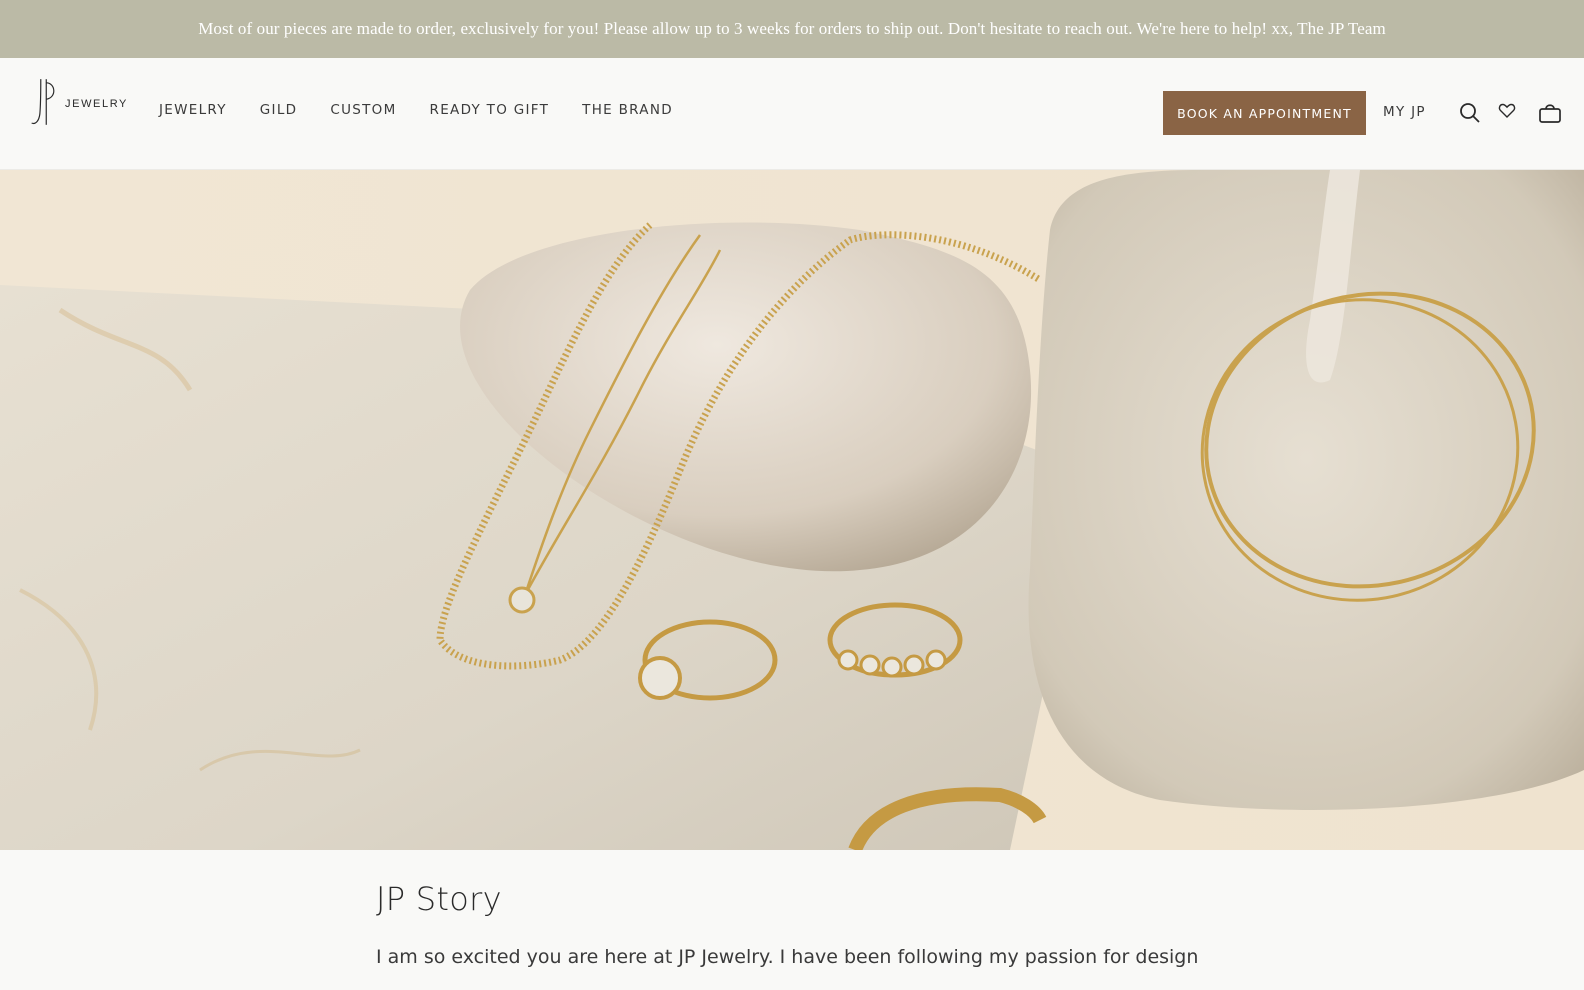 The width and height of the screenshot is (1584, 990). Describe the element at coordinates (1264, 113) in the screenshot. I see `book-appointment-button: BOOK AN APPOINTMENT` at that location.